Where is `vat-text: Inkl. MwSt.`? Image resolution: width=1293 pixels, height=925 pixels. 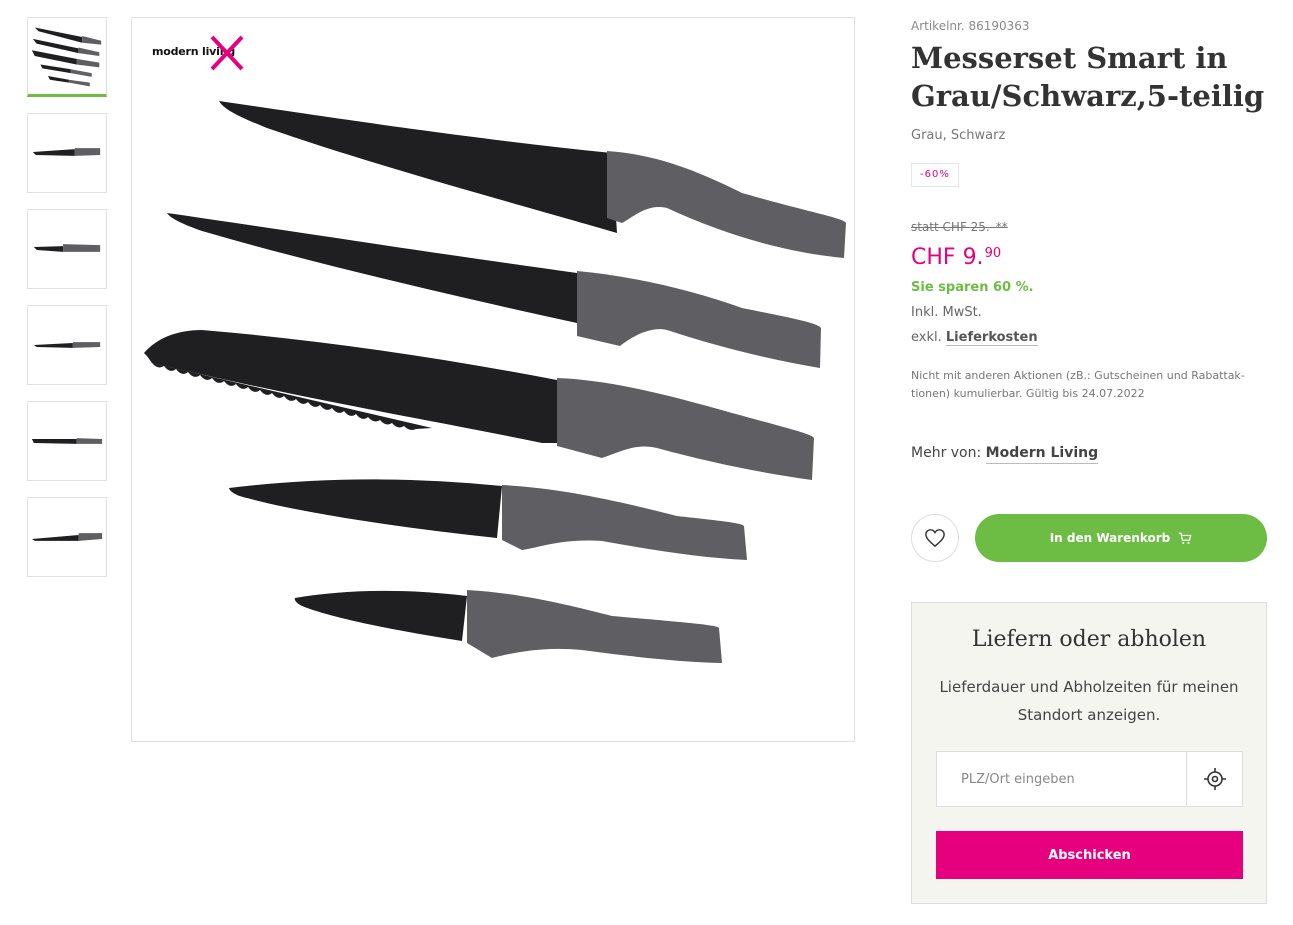 vat-text: Inkl. MwSt. is located at coordinates (946, 312).